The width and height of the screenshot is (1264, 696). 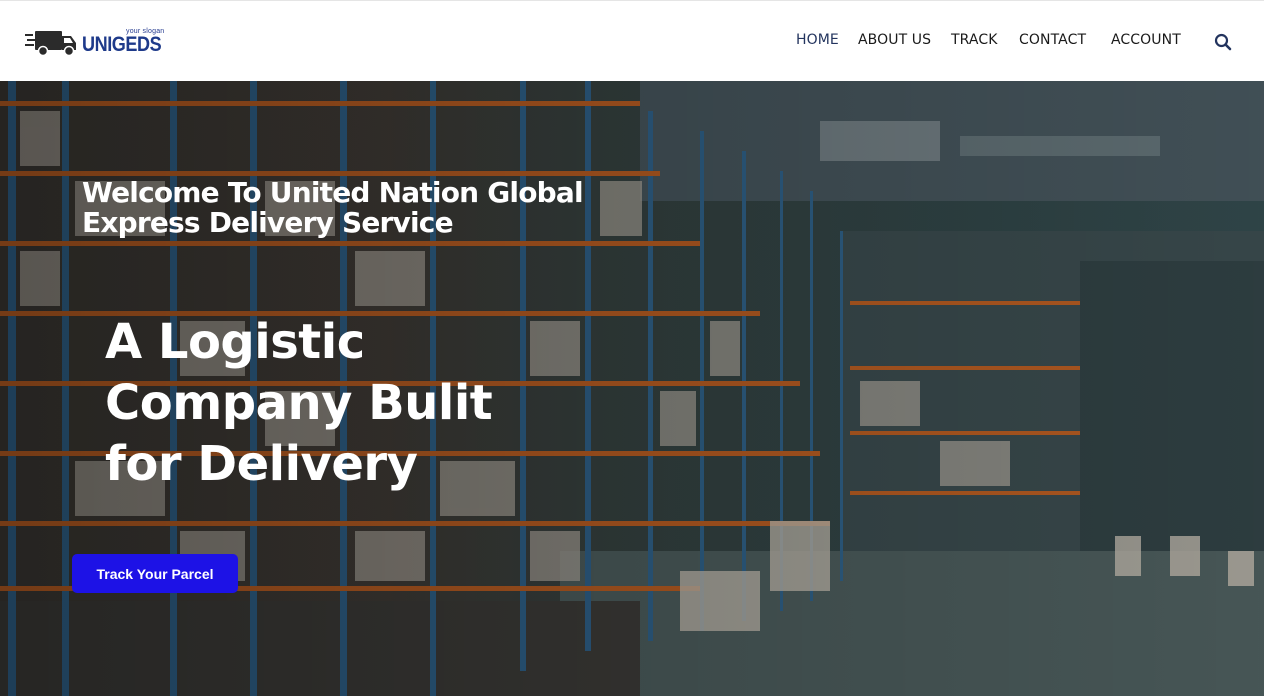 What do you see at coordinates (974, 40) in the screenshot?
I see `nav-track: TRACK` at bounding box center [974, 40].